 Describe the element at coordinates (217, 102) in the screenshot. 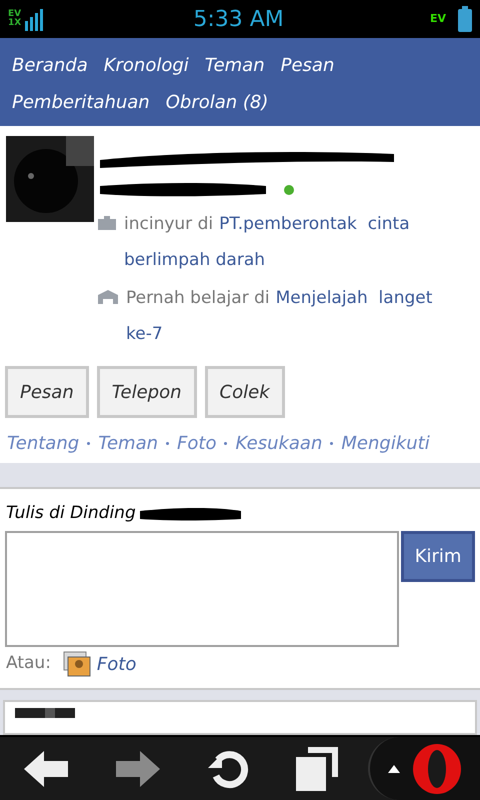

I see `nav-link: Obrolan (8)` at that location.